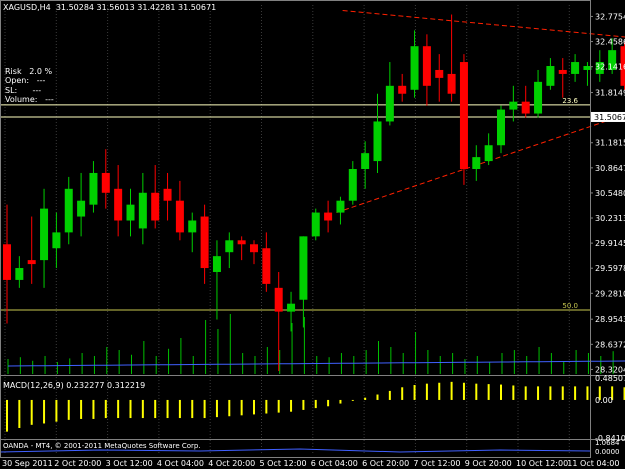 This screenshot has width=625, height=469. I want to click on trendline, so click(483, 24).